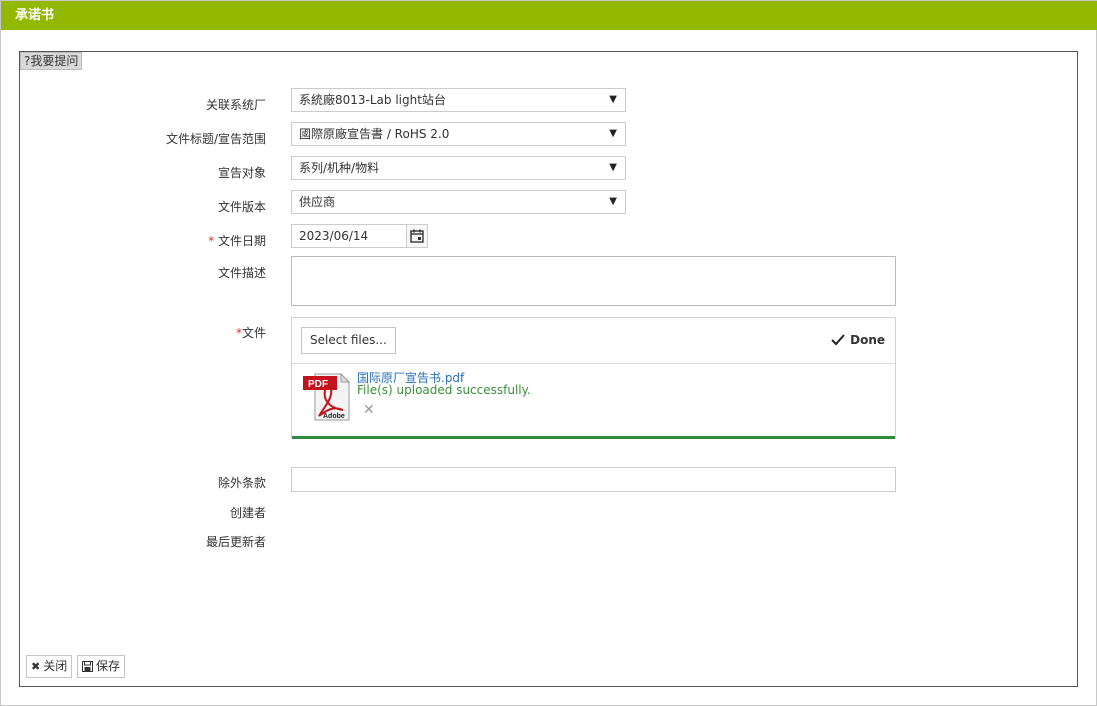 This screenshot has width=1097, height=706. I want to click on related-system-select: 系統廠8013-Lab light站台 ▼, so click(458, 100).